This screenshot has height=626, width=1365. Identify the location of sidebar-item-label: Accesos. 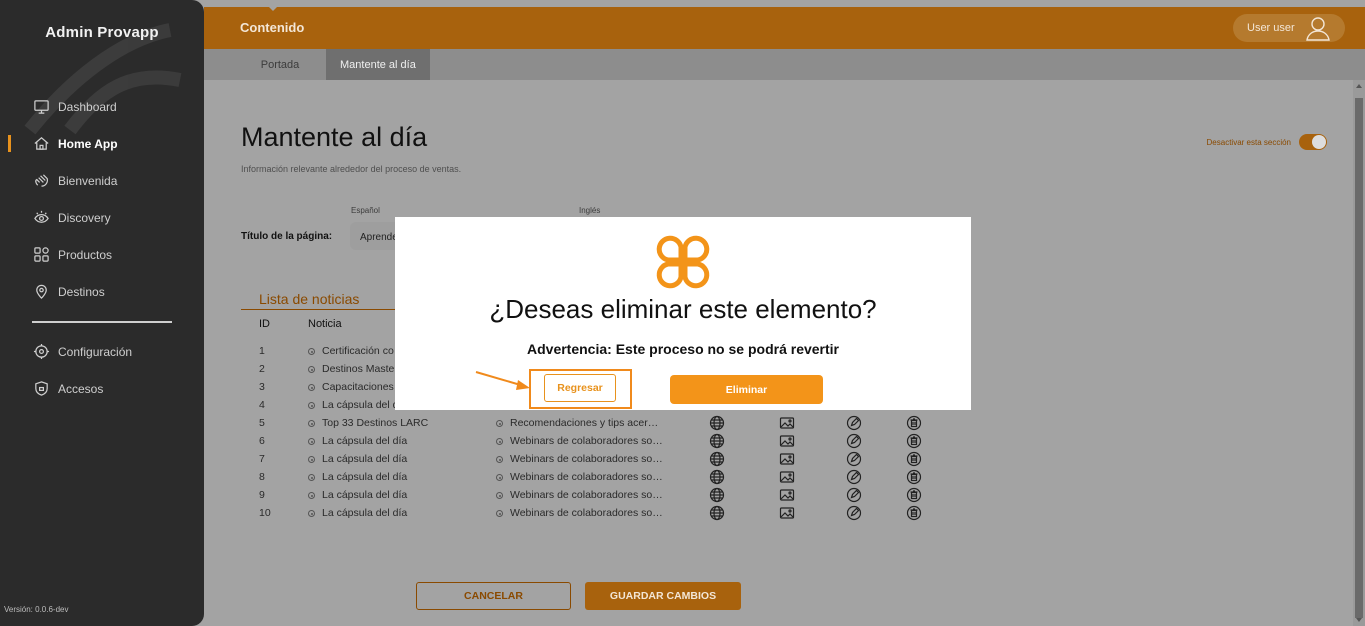
(81, 388).